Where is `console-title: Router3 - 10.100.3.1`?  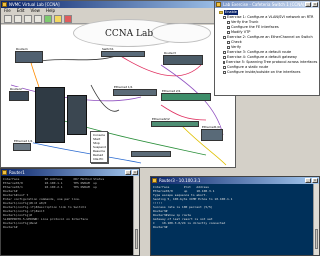 console-title: Router3 - 10.100.3.1 is located at coordinates (180, 180).